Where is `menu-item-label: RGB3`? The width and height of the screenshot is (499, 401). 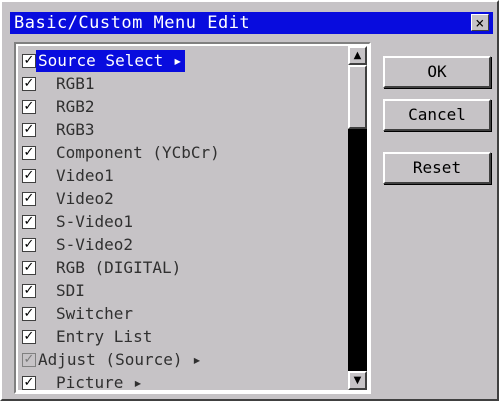
menu-item-label: RGB3 is located at coordinates (75, 129).